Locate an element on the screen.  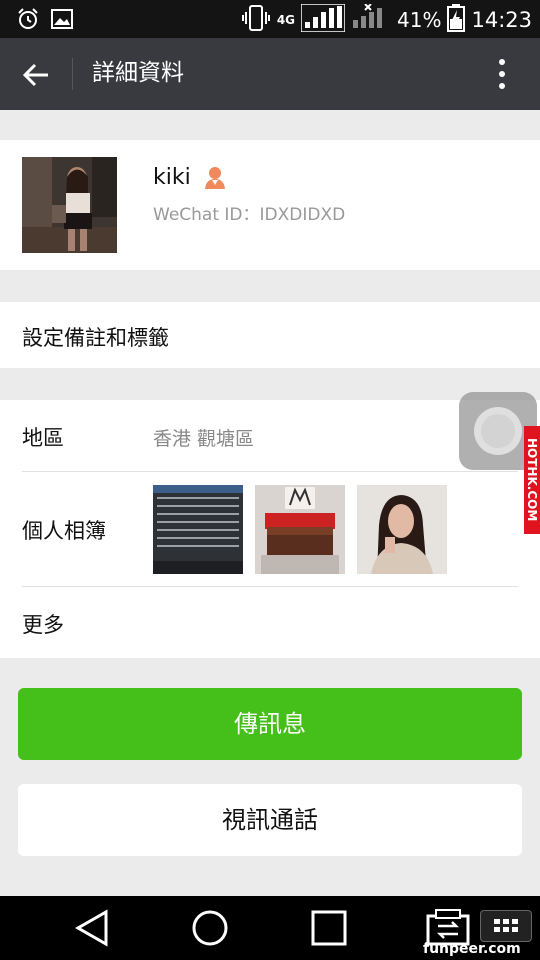
avatar is located at coordinates (69, 205).